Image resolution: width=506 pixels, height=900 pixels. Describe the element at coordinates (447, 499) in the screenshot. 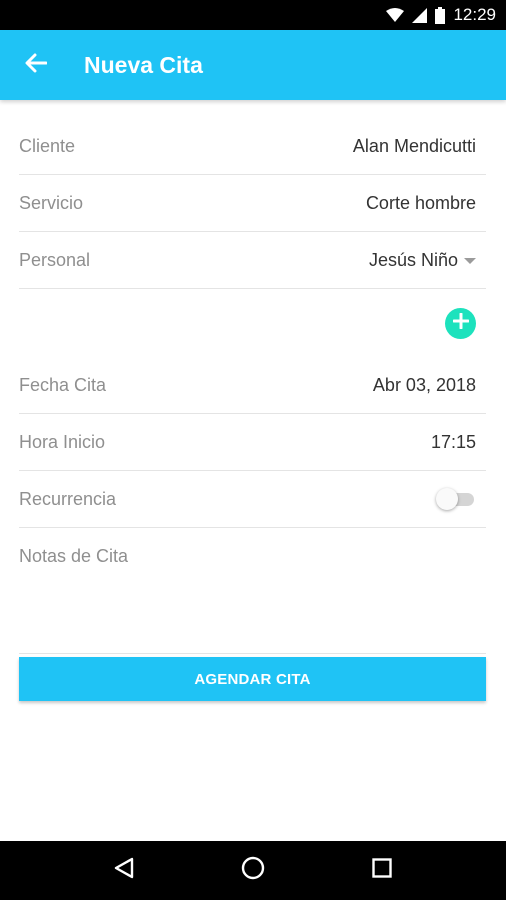

I see `toggle-thumb` at that location.